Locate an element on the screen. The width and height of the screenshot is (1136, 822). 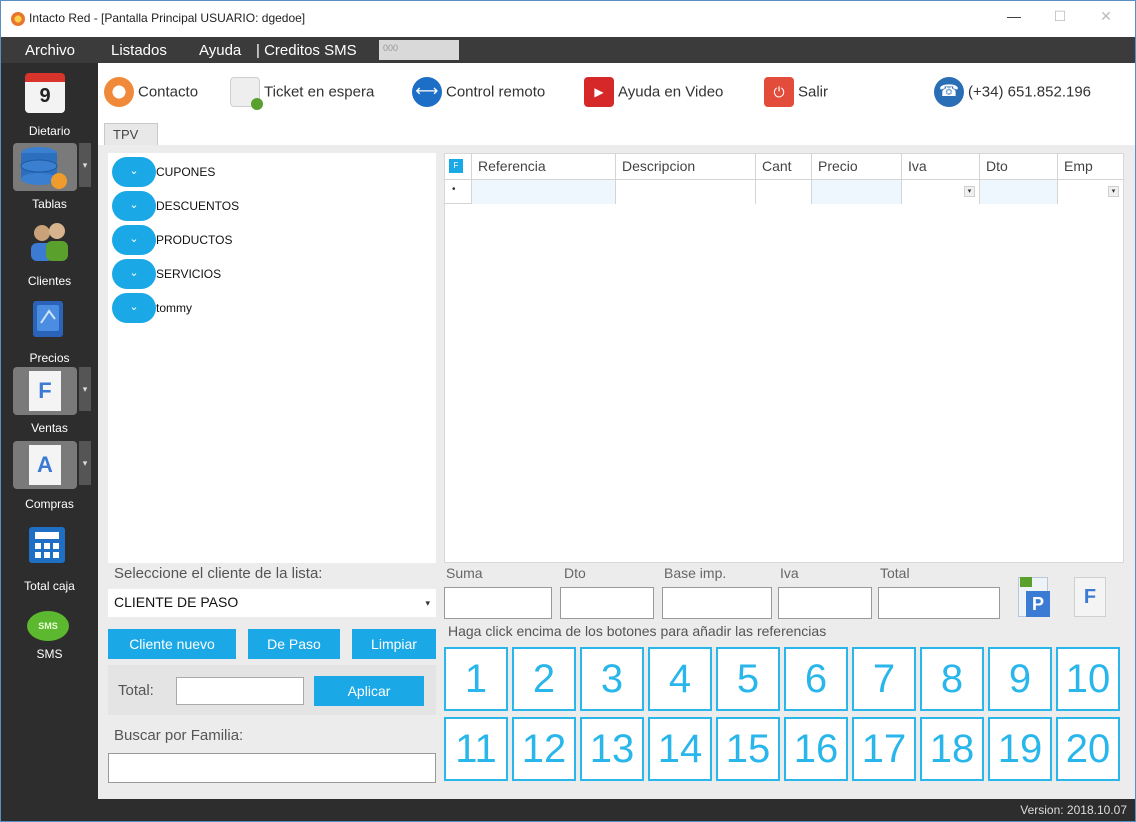
cell-iva: ▾ is located at coordinates (940, 192).